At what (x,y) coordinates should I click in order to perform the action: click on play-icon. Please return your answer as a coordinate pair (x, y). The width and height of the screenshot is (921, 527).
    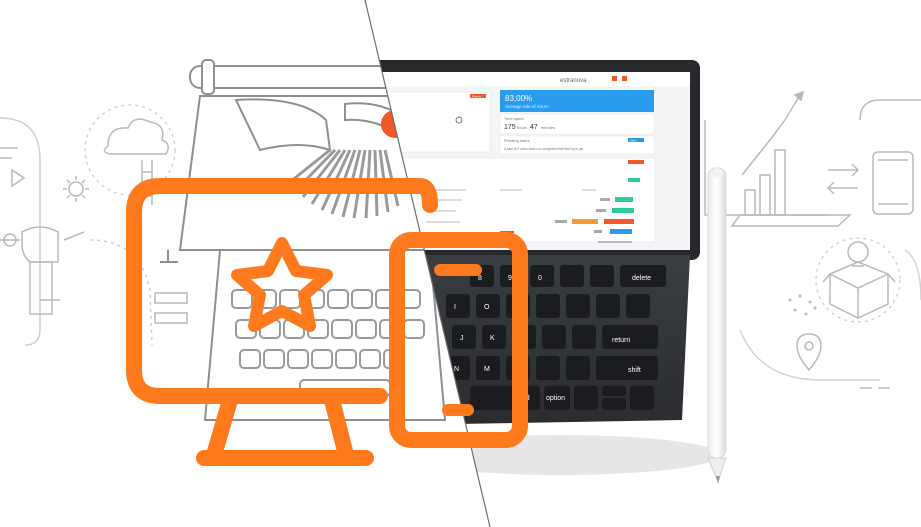
    Looking at the image, I should click on (20, 231).